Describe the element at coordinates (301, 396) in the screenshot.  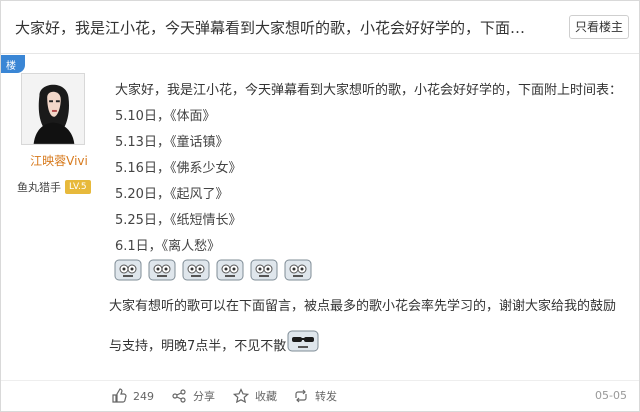
I see `repost-icon` at that location.